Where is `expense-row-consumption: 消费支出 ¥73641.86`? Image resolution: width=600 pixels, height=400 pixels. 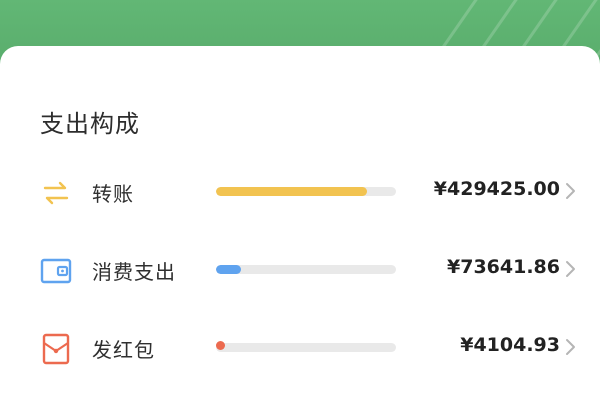 expense-row-consumption: 消费支出 ¥73641.86 is located at coordinates (300, 270).